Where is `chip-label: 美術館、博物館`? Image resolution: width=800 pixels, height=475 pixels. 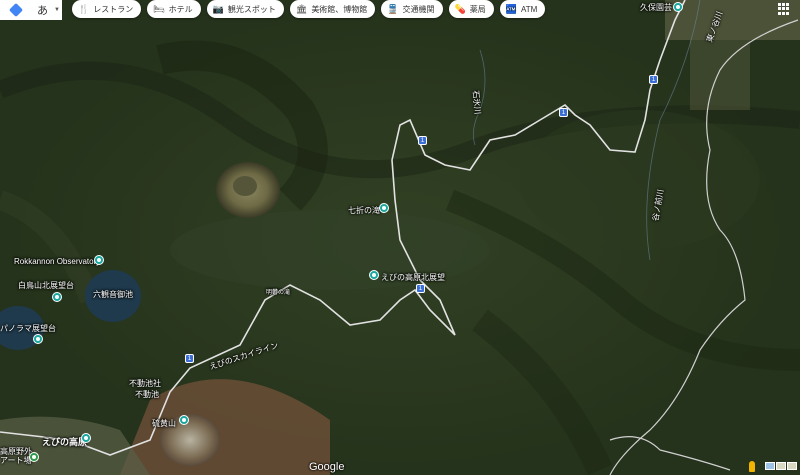
chip-label: 美術館、博物館 is located at coordinates (339, 9).